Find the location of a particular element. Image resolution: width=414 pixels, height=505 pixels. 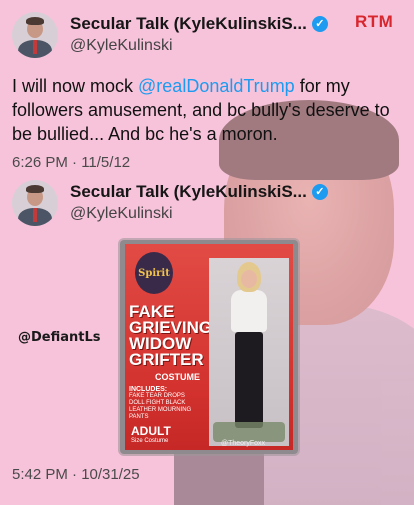

tweet-text-part: I will now mock is located at coordinates (75, 86).